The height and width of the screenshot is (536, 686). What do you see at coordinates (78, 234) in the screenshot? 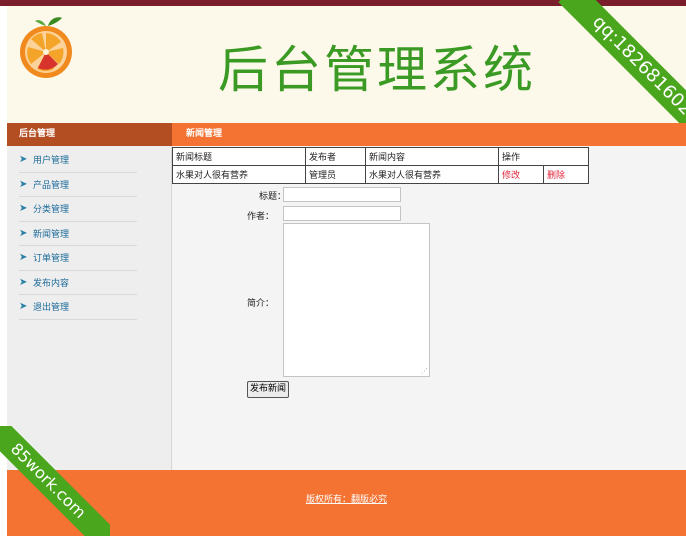
I see `sidebar-item-news: ➤ 新闻管理` at bounding box center [78, 234].